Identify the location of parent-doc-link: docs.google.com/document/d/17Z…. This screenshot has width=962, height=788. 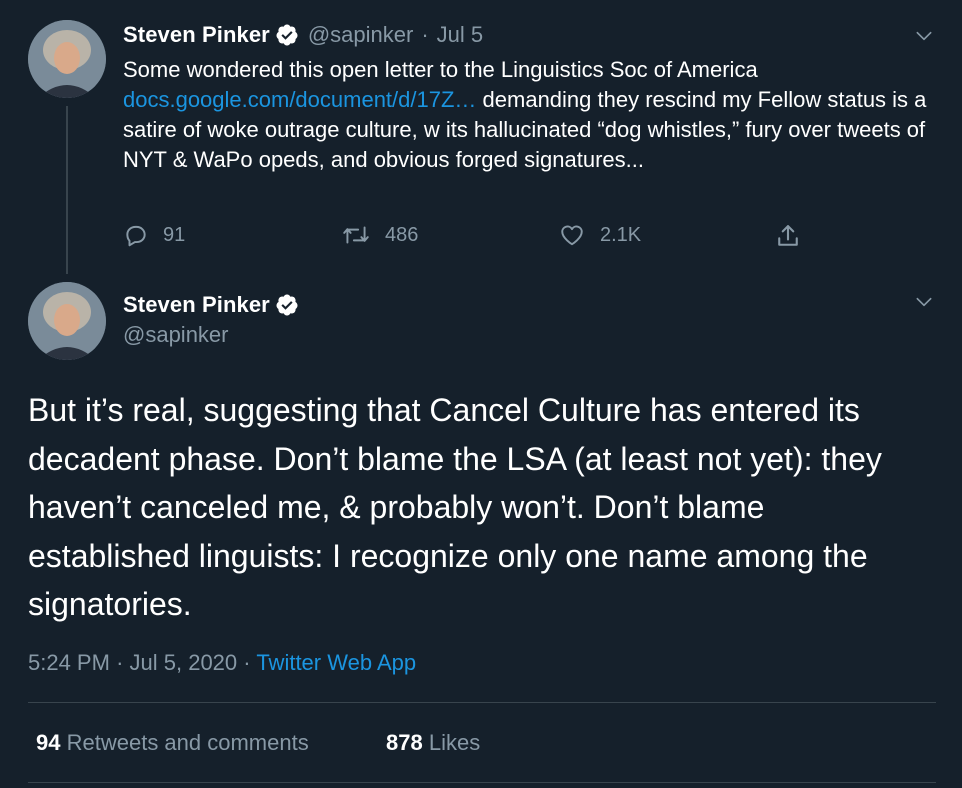
(299, 99).